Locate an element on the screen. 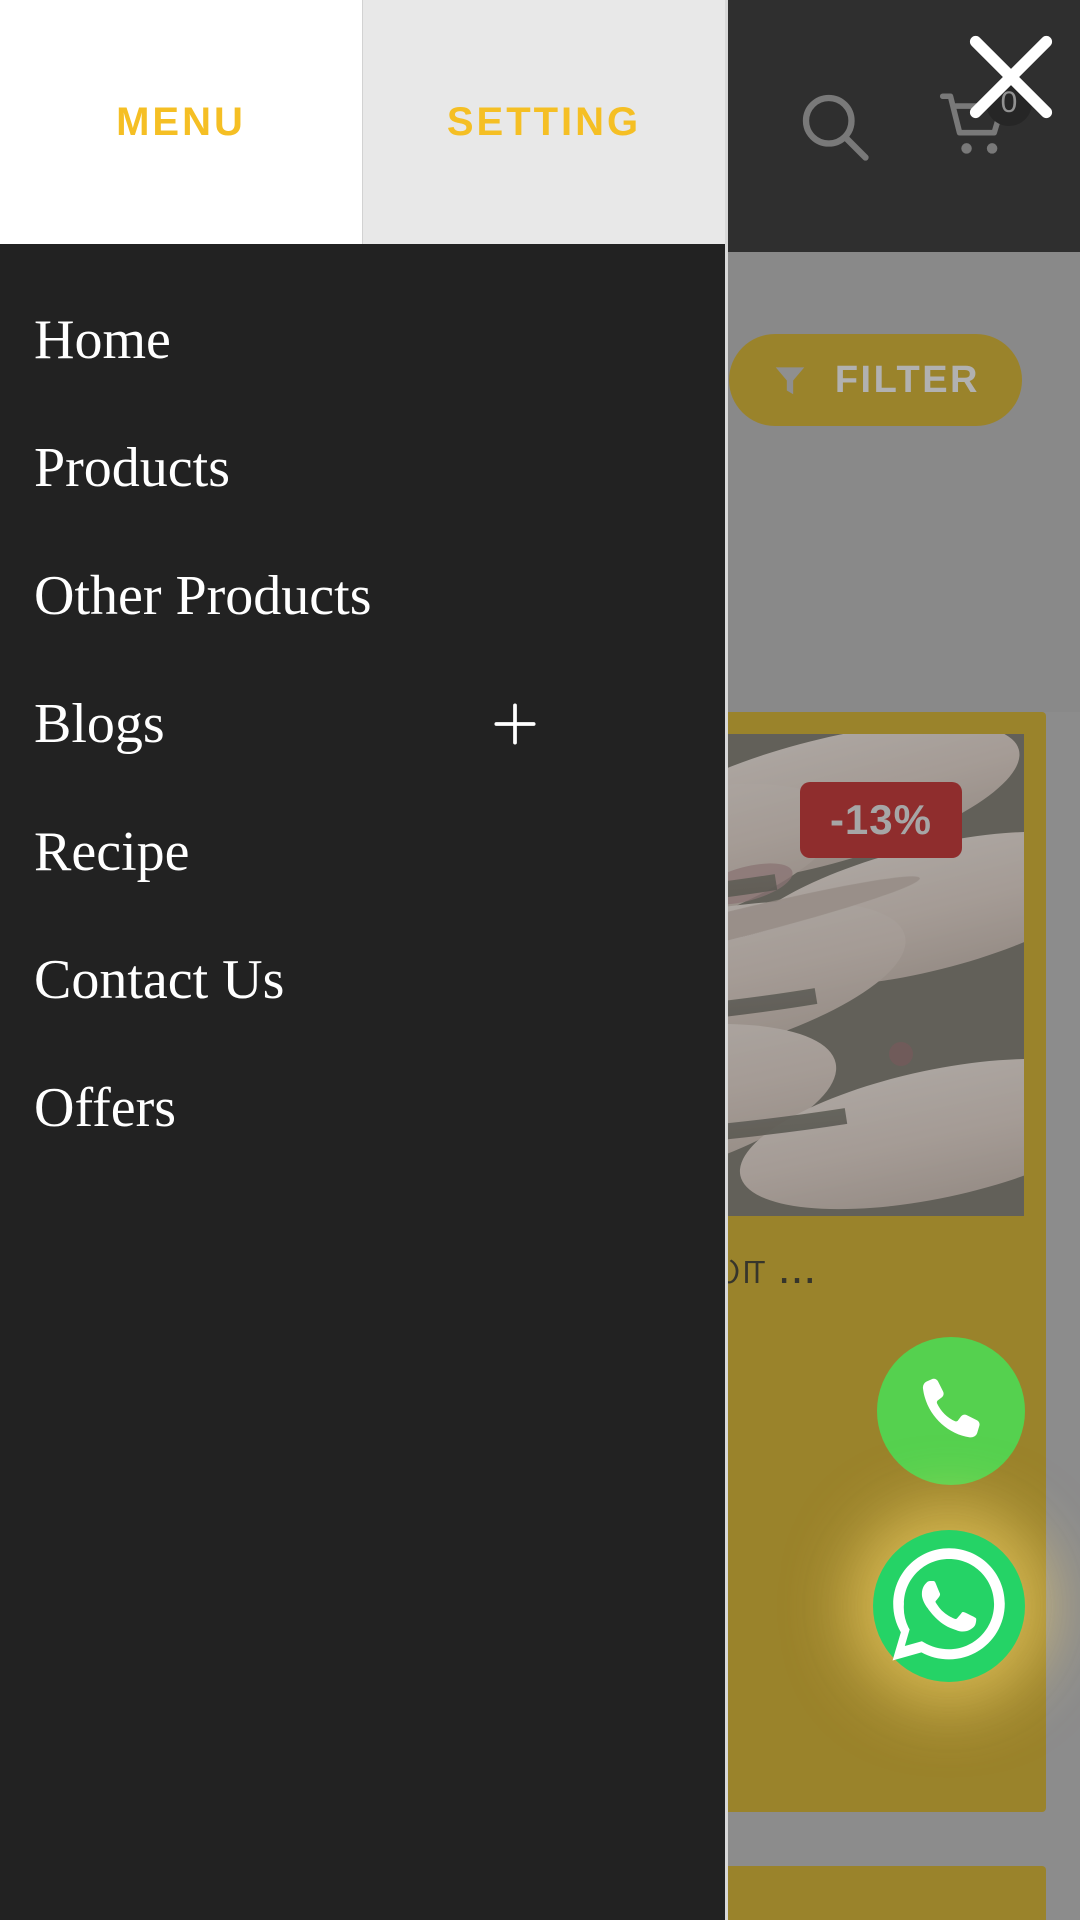 This screenshot has width=1080, height=1920. sidebar-item-label: Other Products is located at coordinates (203, 596).